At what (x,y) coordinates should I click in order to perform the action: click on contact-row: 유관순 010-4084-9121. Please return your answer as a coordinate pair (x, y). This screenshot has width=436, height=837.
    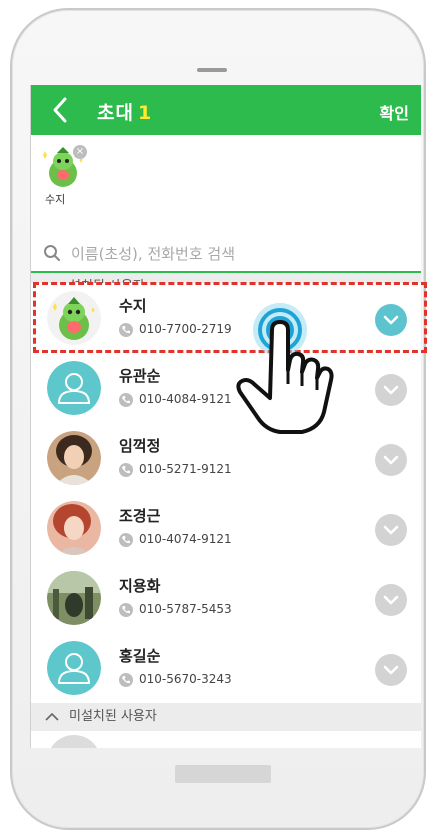
    Looking at the image, I should click on (226, 388).